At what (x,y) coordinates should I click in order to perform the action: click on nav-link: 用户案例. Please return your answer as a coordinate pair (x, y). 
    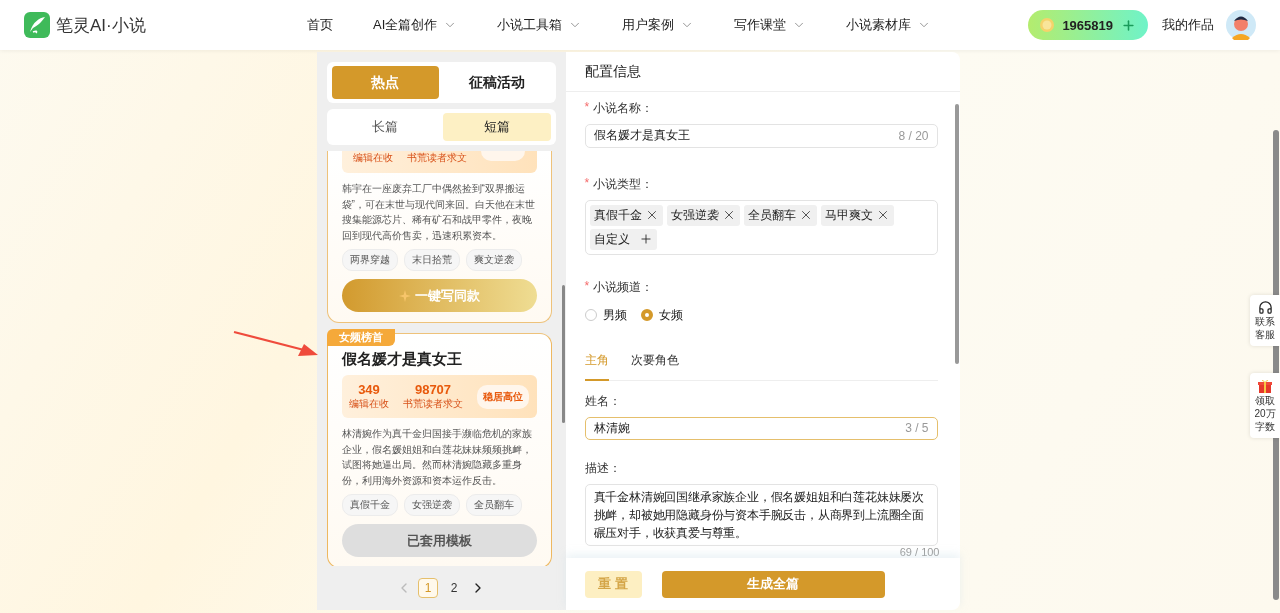
    Looking at the image, I should click on (658, 25).